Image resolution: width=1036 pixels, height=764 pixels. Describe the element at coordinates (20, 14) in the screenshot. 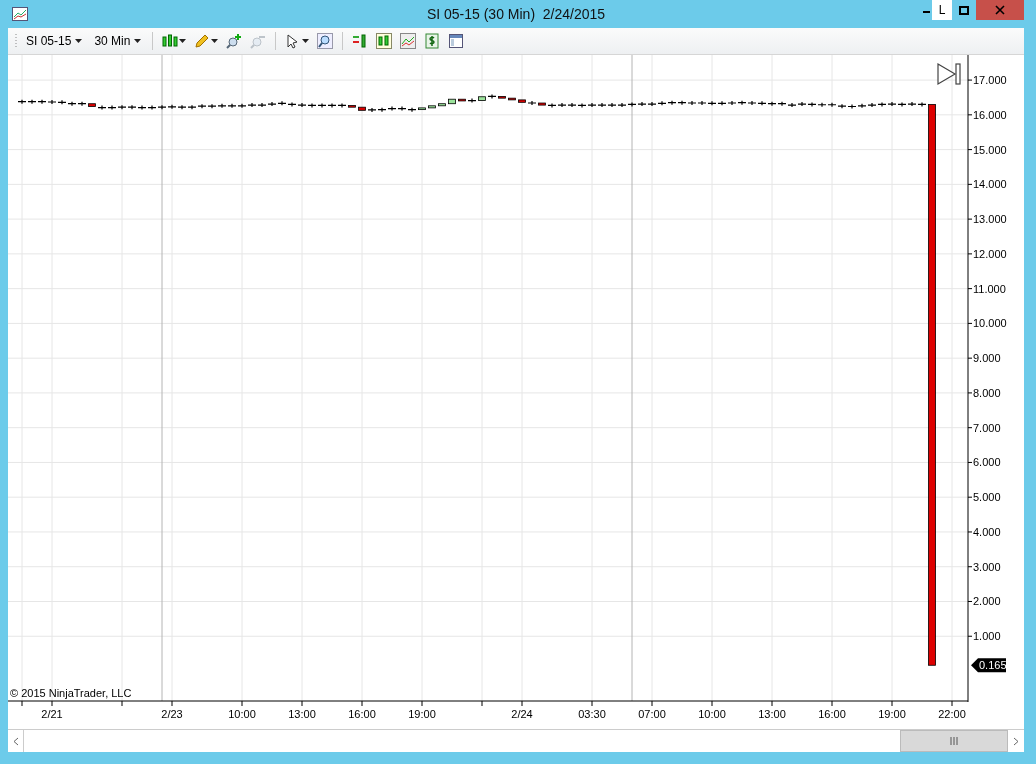

I see `chart-app-icon` at that location.